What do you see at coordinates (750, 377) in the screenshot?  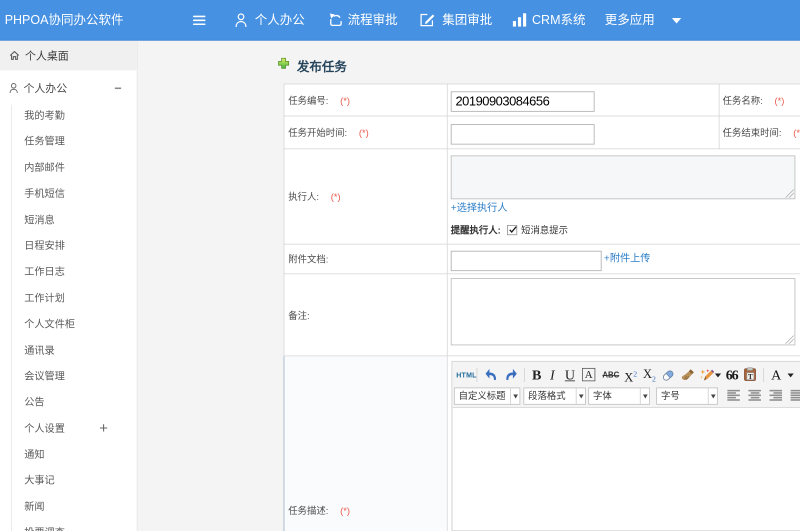 I see `svg-text: T` at bounding box center [750, 377].